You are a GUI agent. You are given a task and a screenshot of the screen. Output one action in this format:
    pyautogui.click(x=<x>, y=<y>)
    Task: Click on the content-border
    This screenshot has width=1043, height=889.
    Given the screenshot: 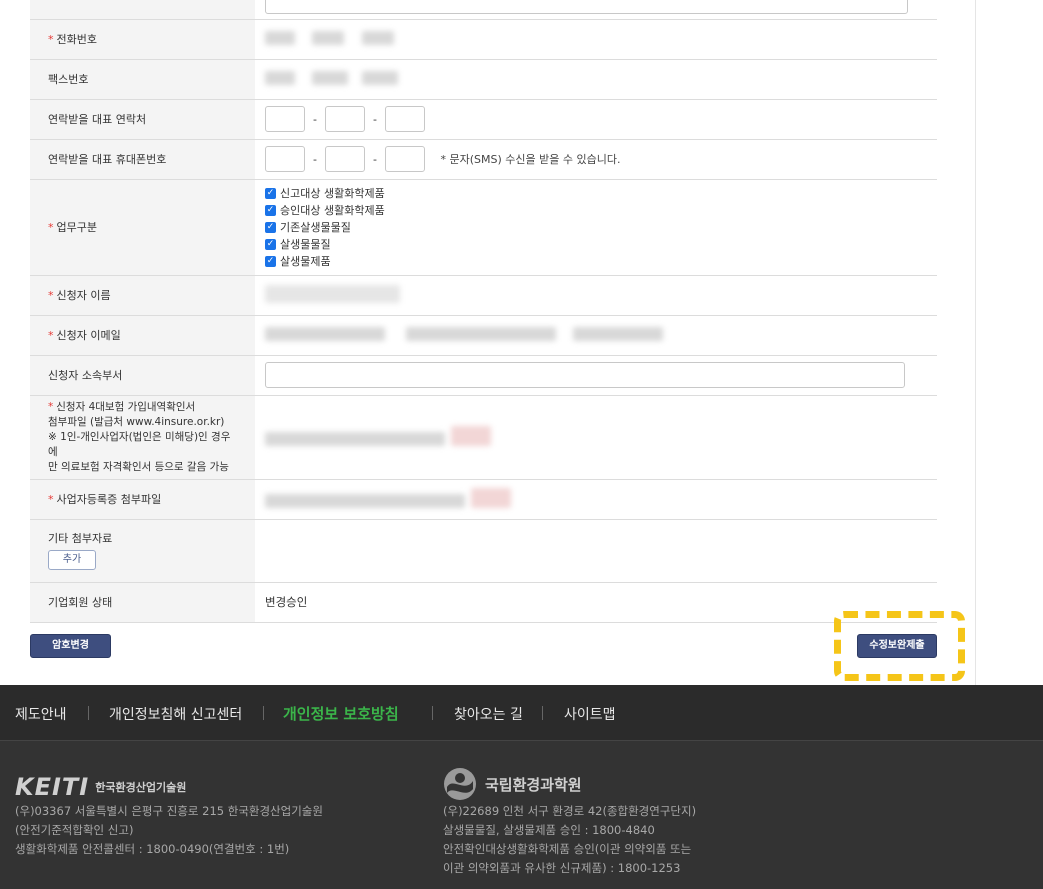 What is the action you would take?
    pyautogui.click(x=975, y=342)
    